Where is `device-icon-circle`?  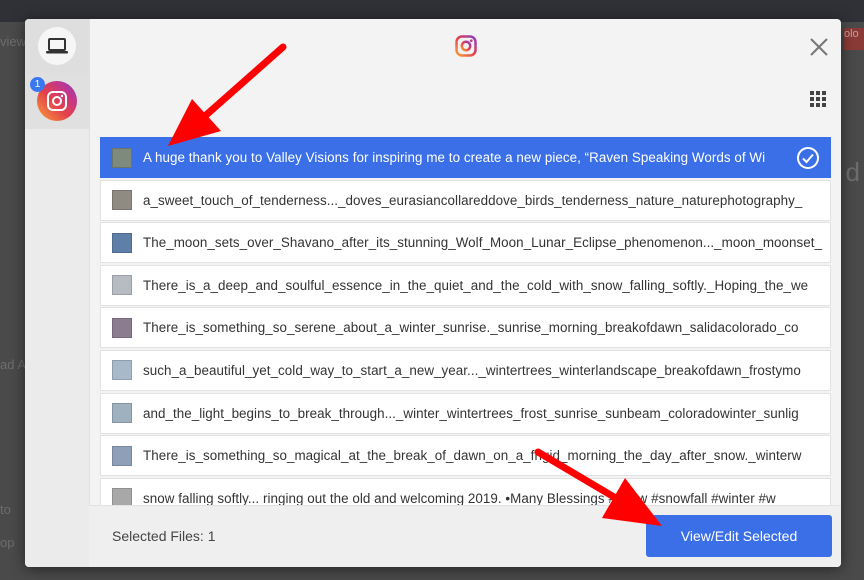
device-icon-circle is located at coordinates (57, 46).